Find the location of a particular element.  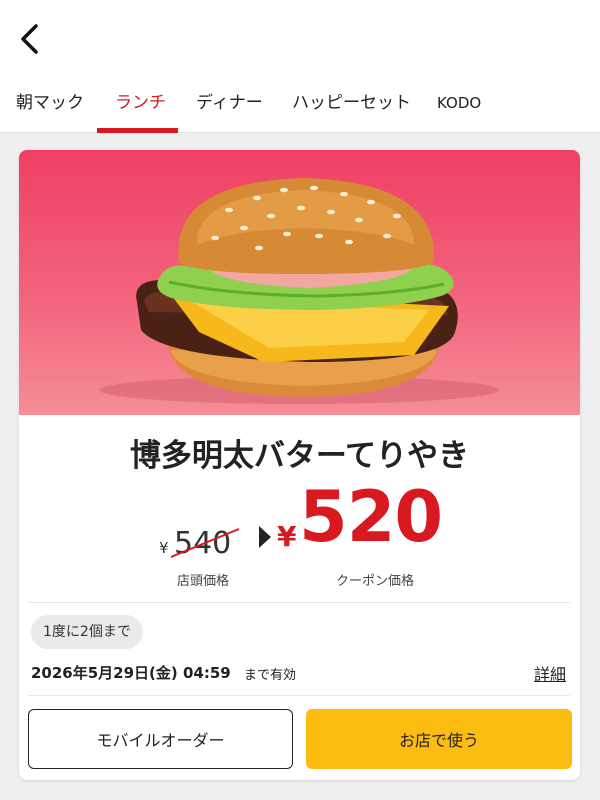

tab-happy-set: ハッピーセット is located at coordinates (351, 105).